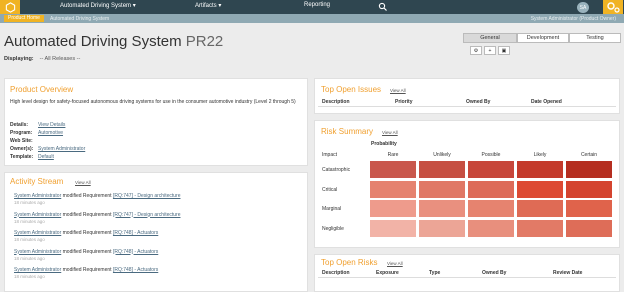  I want to click on displaying-label: Displaying:, so click(19, 59).